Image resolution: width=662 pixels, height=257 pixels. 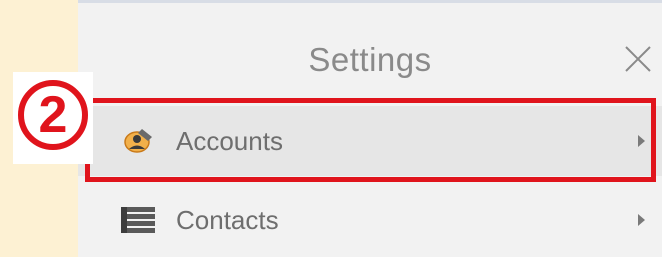 What do you see at coordinates (227, 220) in the screenshot?
I see `menu-item-label: Contacts` at bounding box center [227, 220].